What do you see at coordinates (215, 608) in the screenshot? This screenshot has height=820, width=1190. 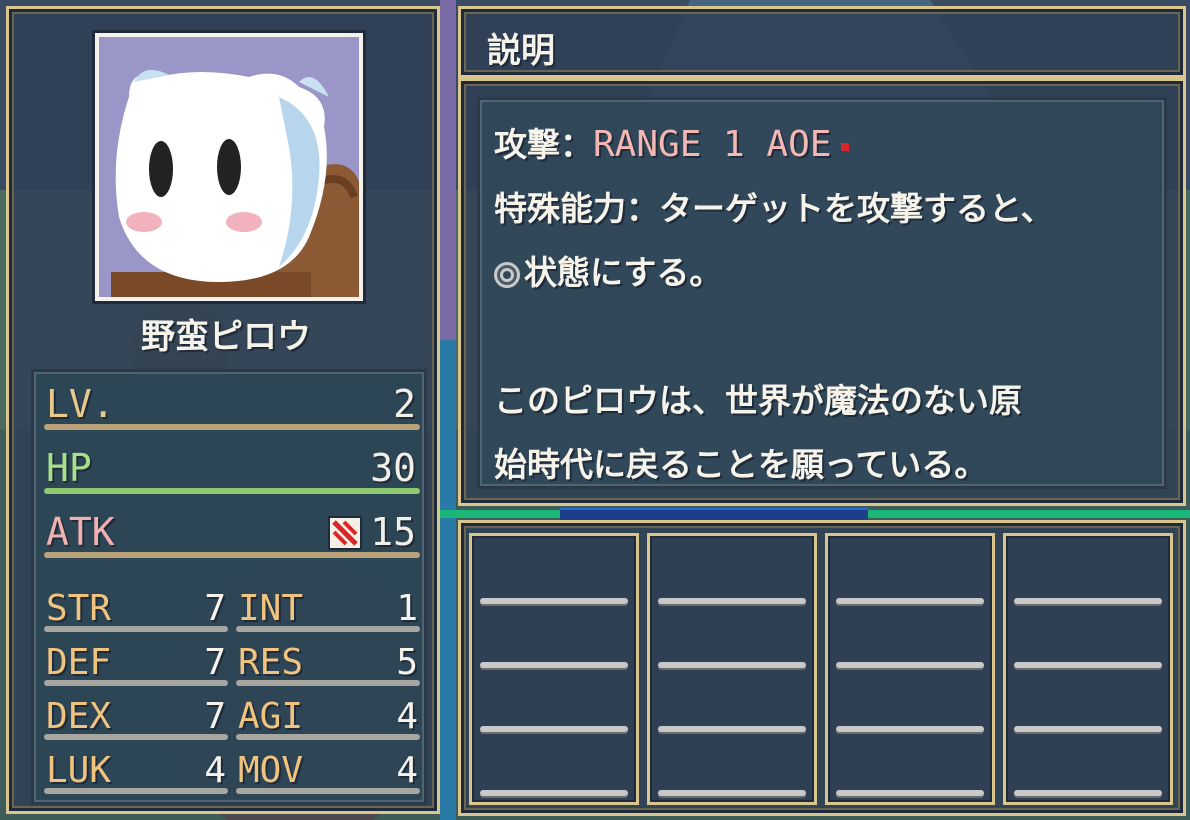 I see `stat-value-str: 7` at bounding box center [215, 608].